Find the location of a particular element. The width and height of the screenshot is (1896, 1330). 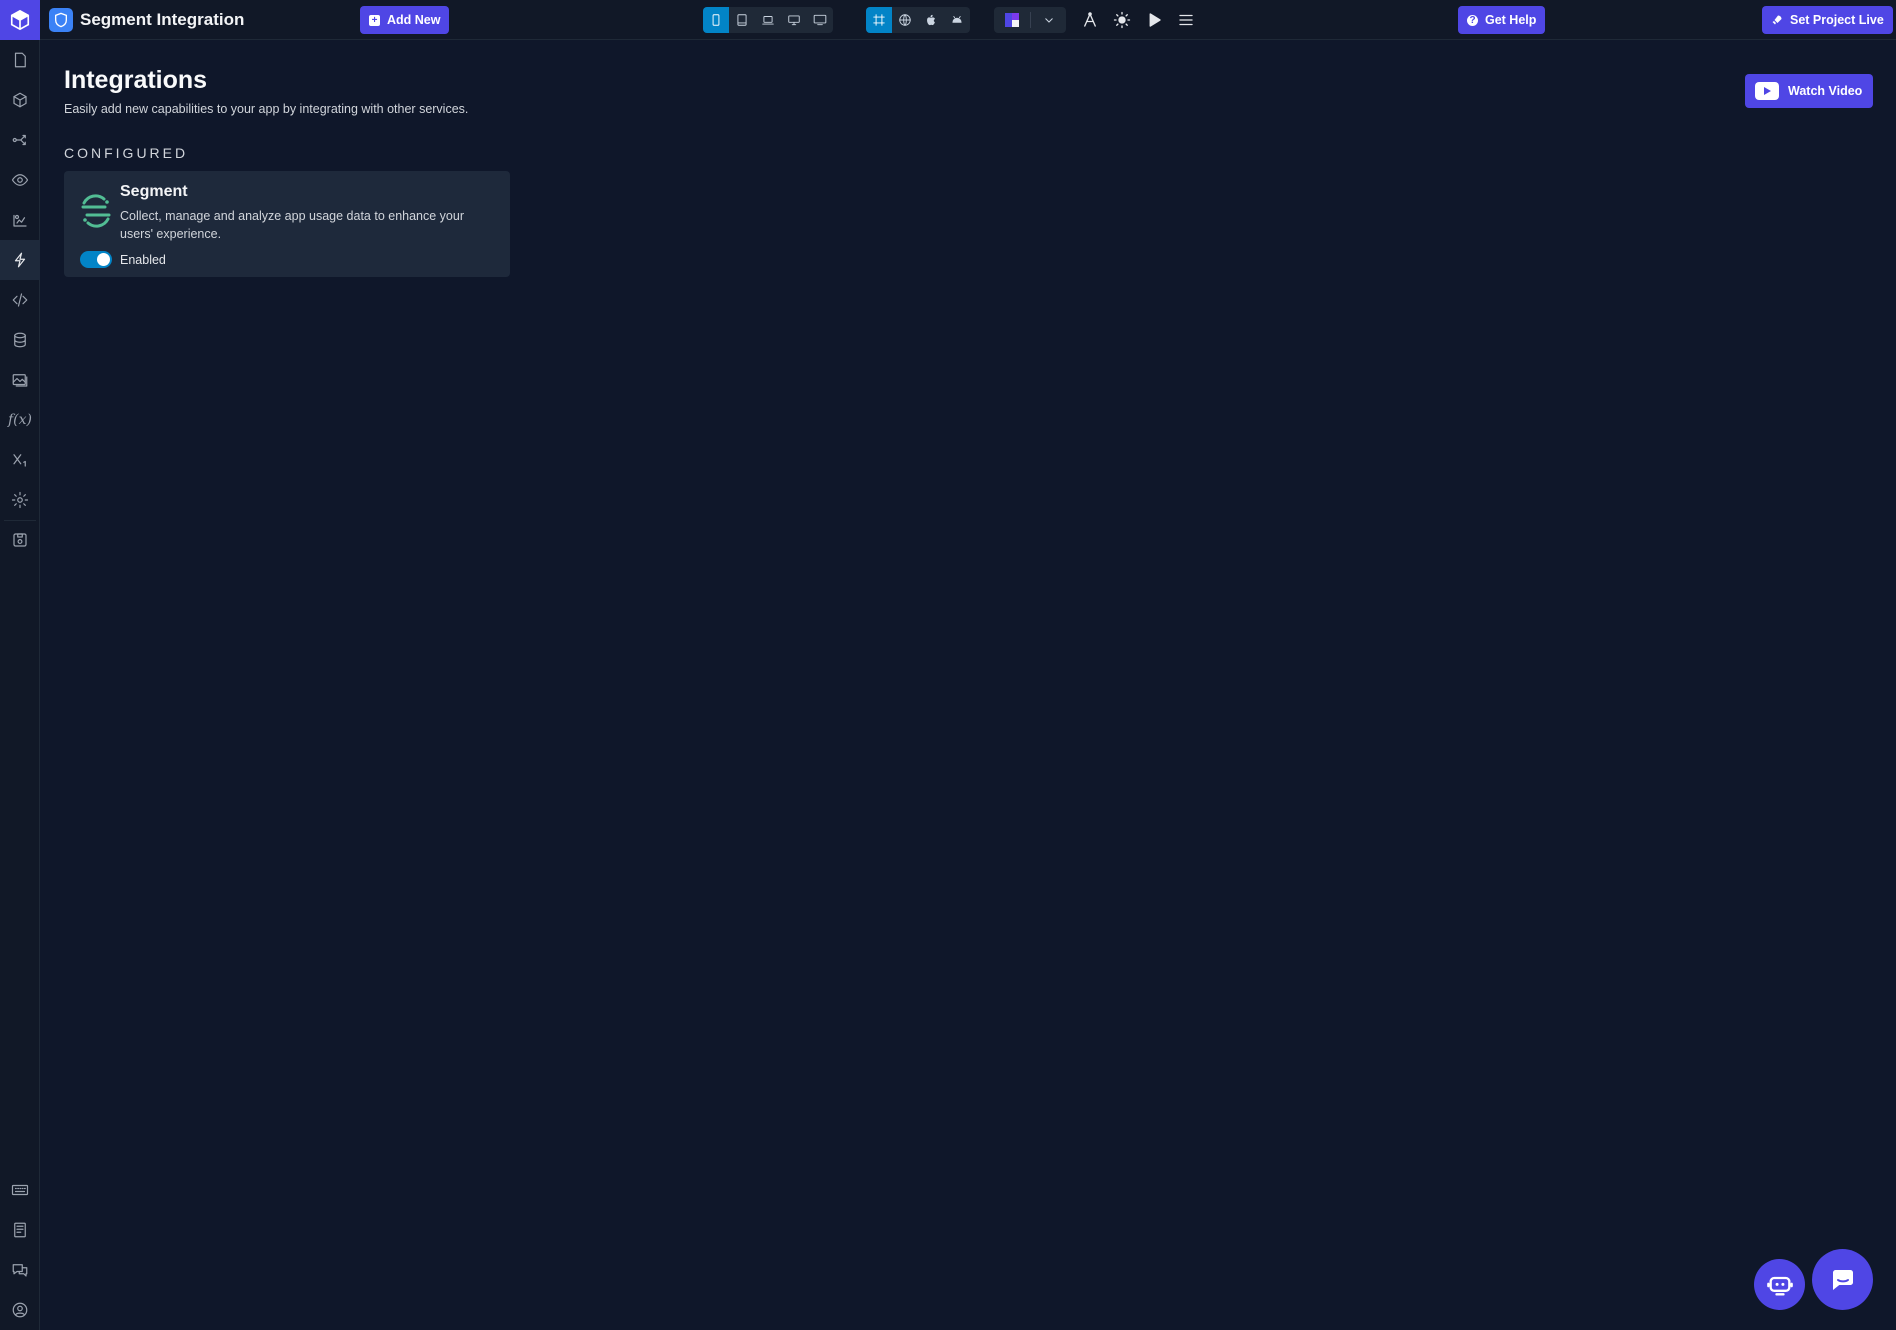

typography-icon is located at coordinates (1090, 20).